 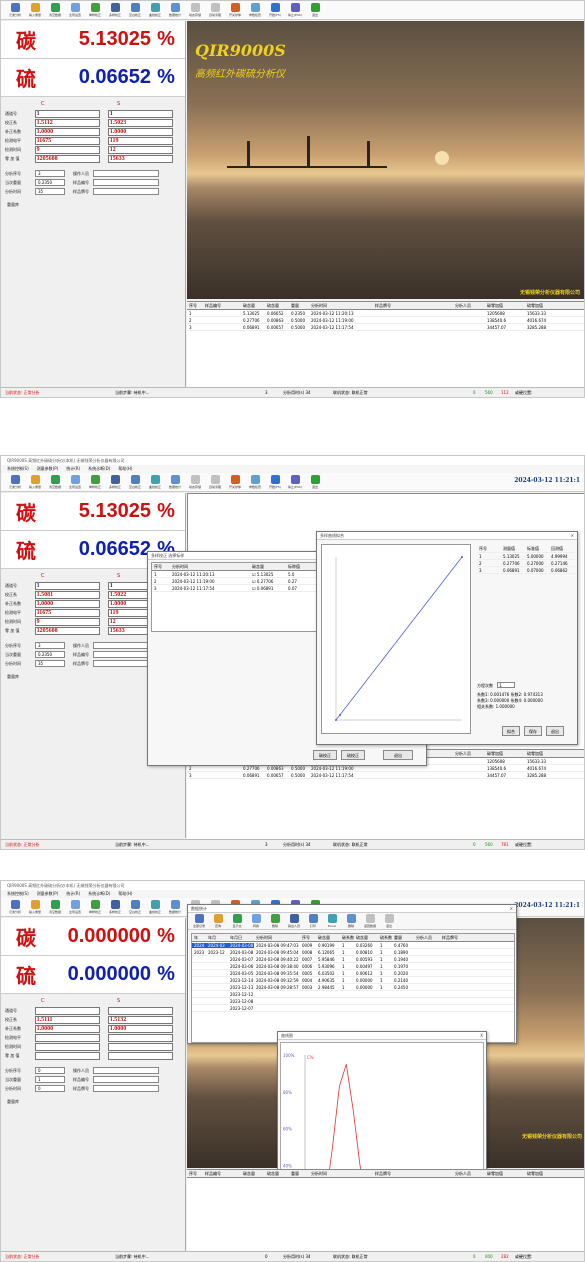 I want to click on carbon-param-field: 1, so click(x=67, y=113).